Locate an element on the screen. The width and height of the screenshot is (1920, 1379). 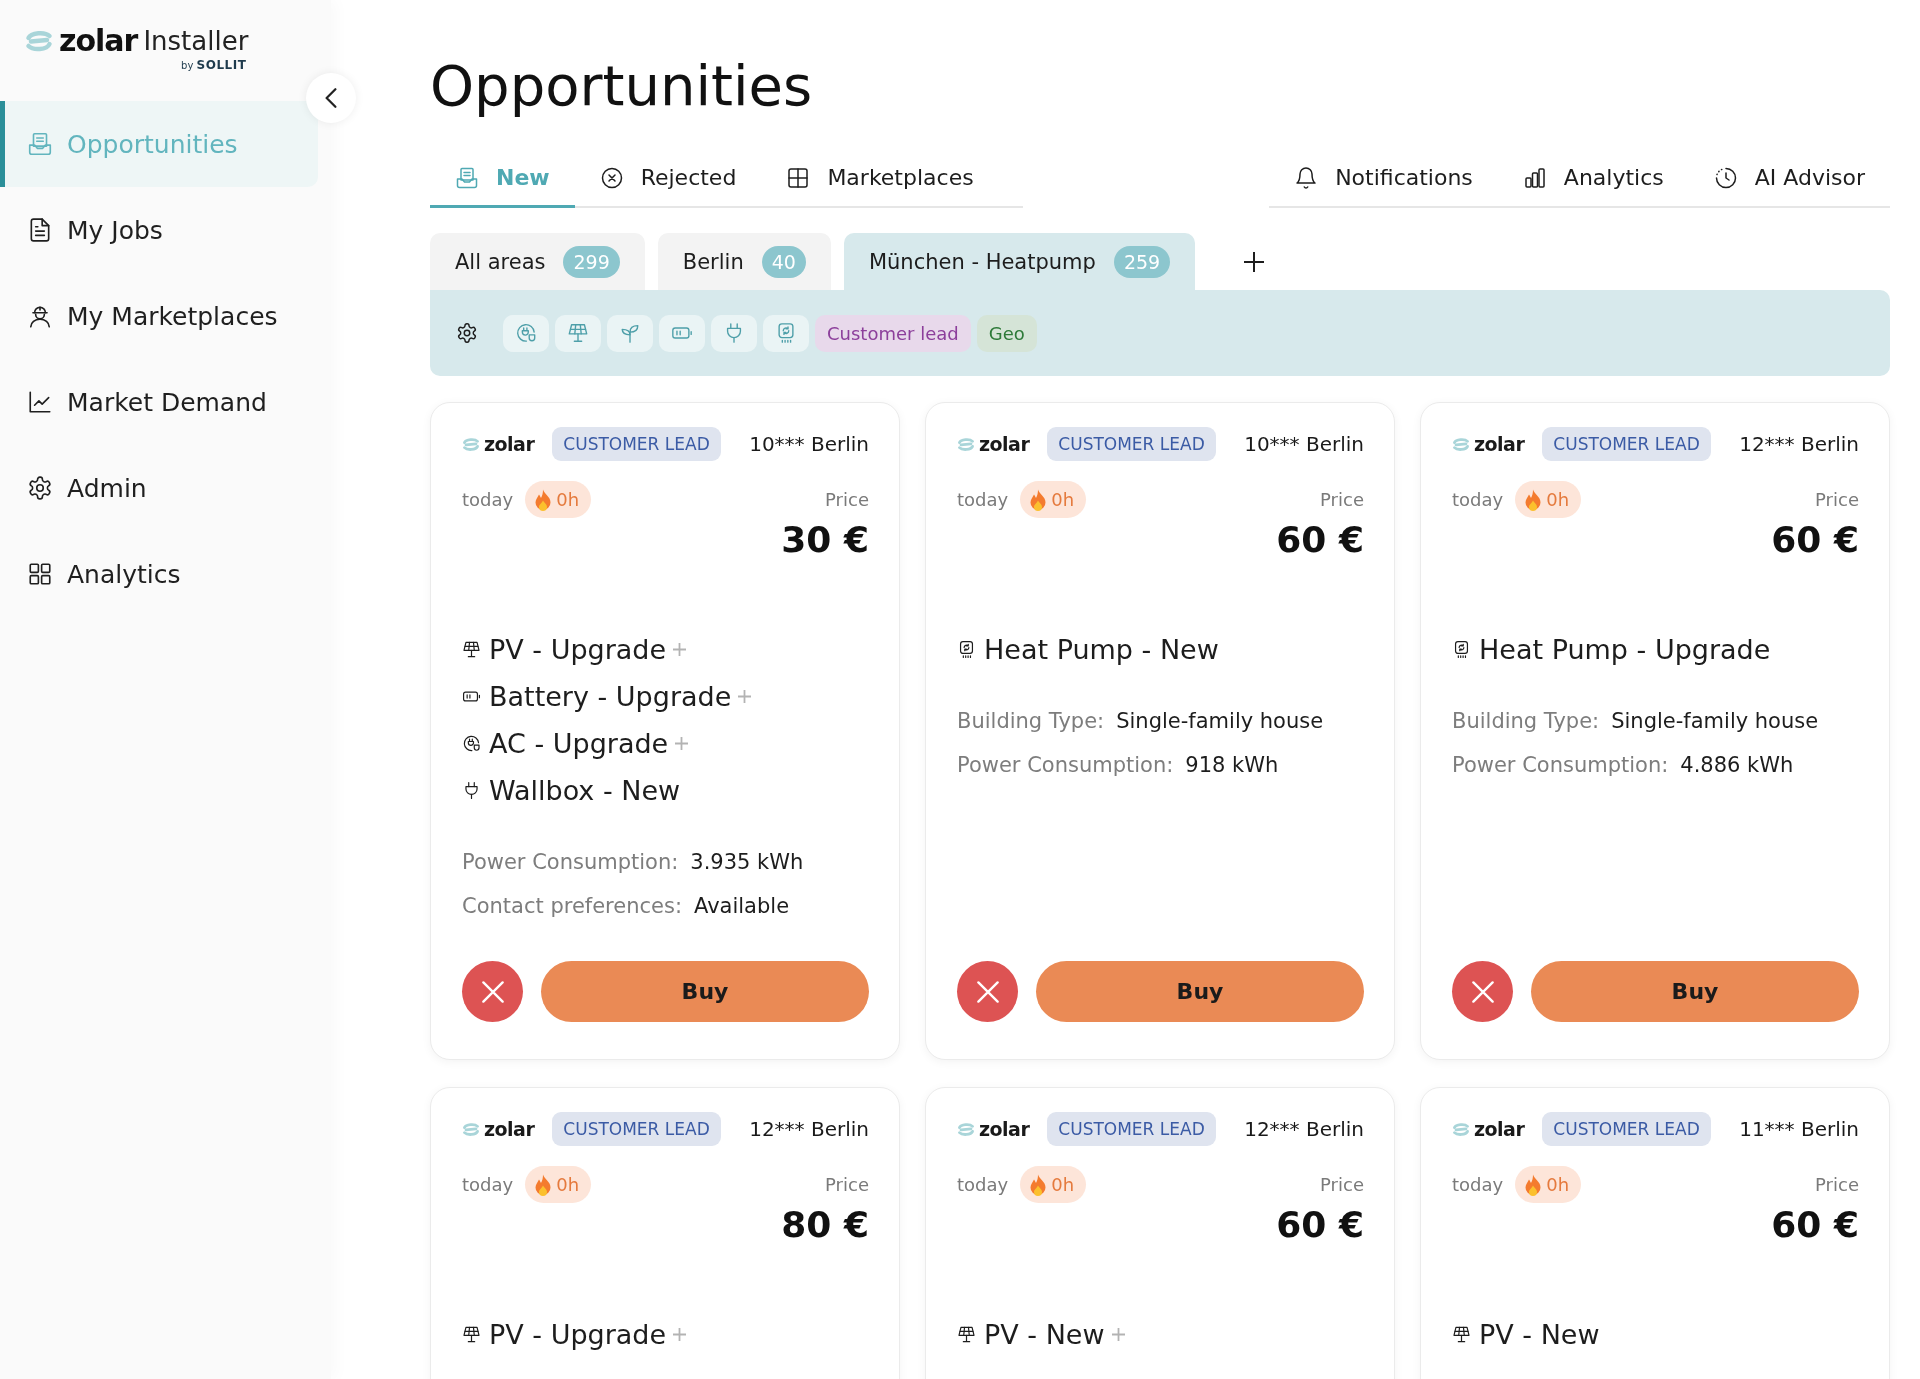
count-badge: 40 is located at coordinates (783, 261).